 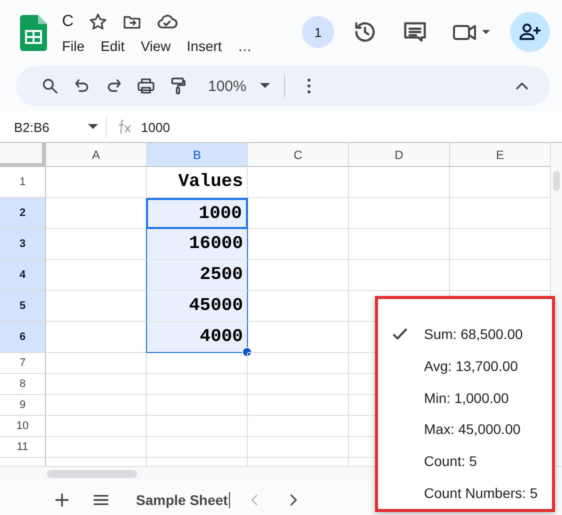 I want to click on collaborator-badge: 1, so click(x=318, y=32).